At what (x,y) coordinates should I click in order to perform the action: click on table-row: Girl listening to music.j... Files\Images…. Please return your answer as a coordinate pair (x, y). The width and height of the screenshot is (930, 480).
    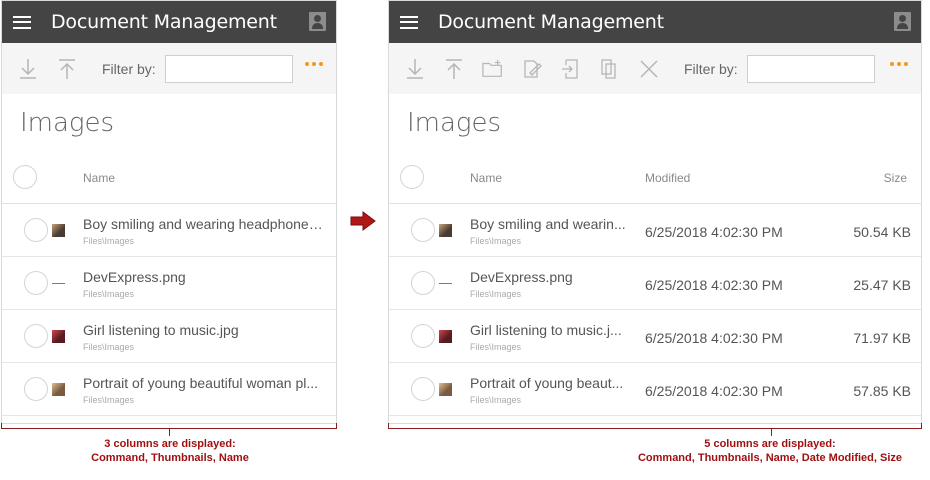
    Looking at the image, I should click on (655, 336).